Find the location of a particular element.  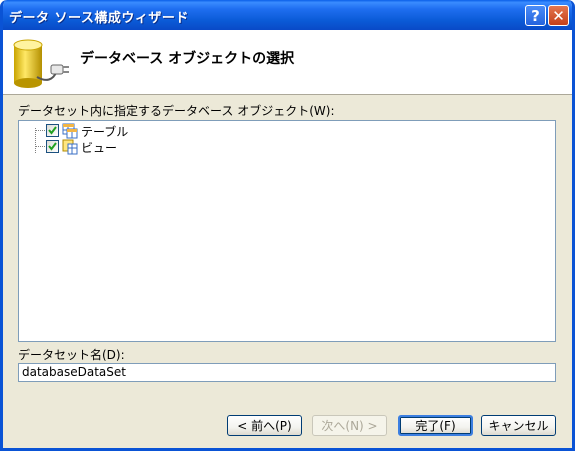

views-checkbox is located at coordinates (52, 146).